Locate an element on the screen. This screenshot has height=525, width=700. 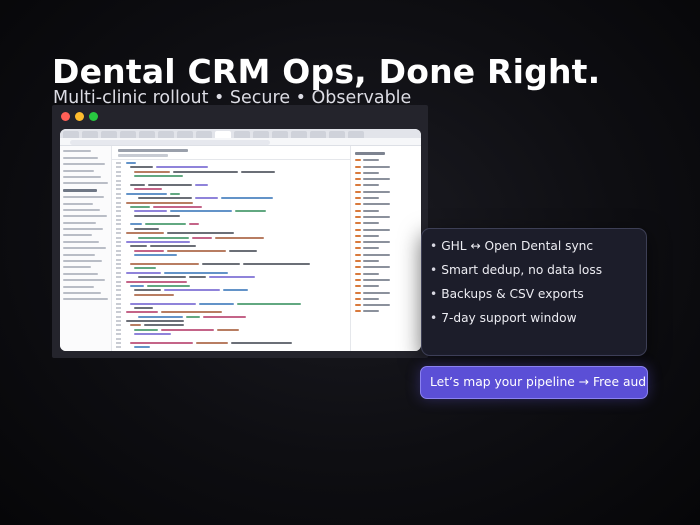
feature-item: • 7-day support window is located at coordinates (503, 318).